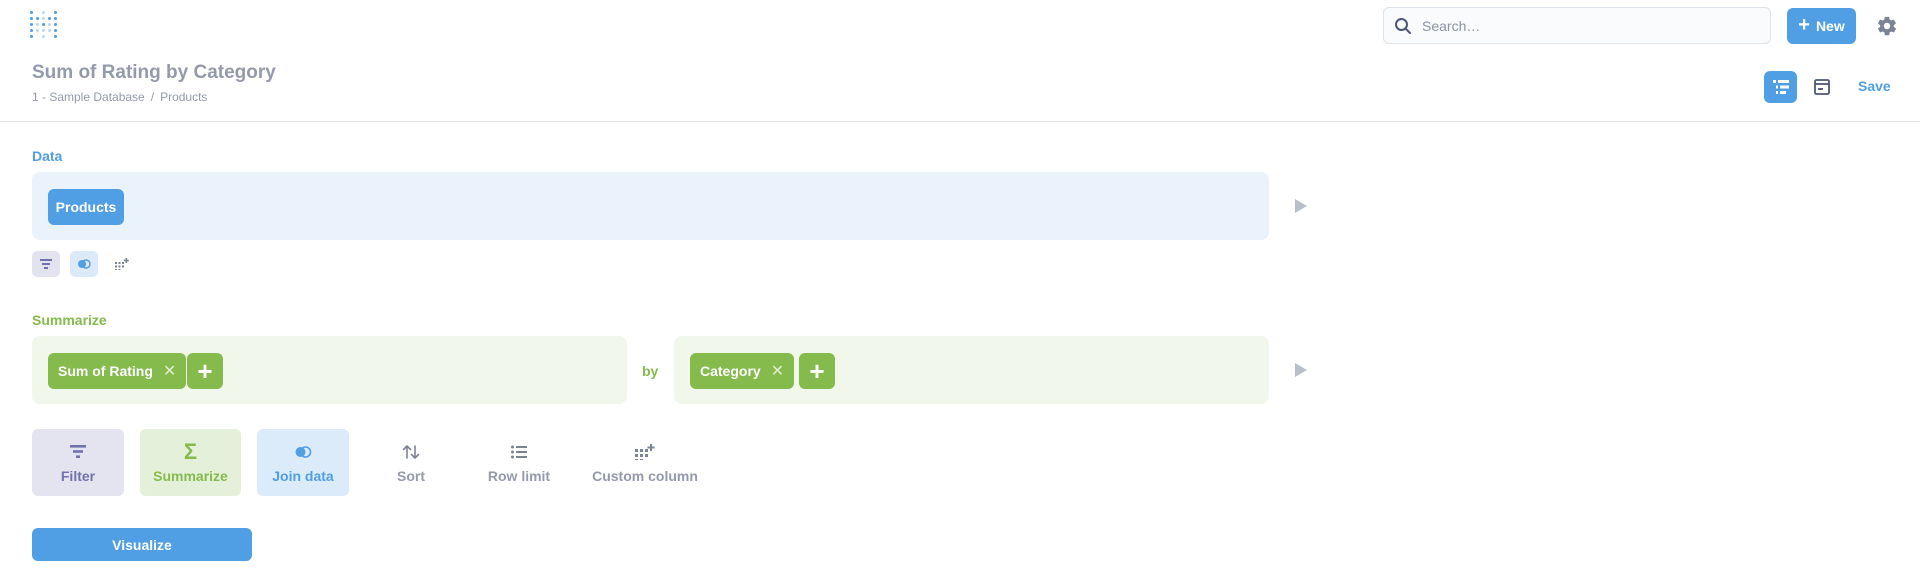 This screenshot has width=1920, height=569. What do you see at coordinates (650, 371) in the screenshot?
I see `by-label: by` at bounding box center [650, 371].